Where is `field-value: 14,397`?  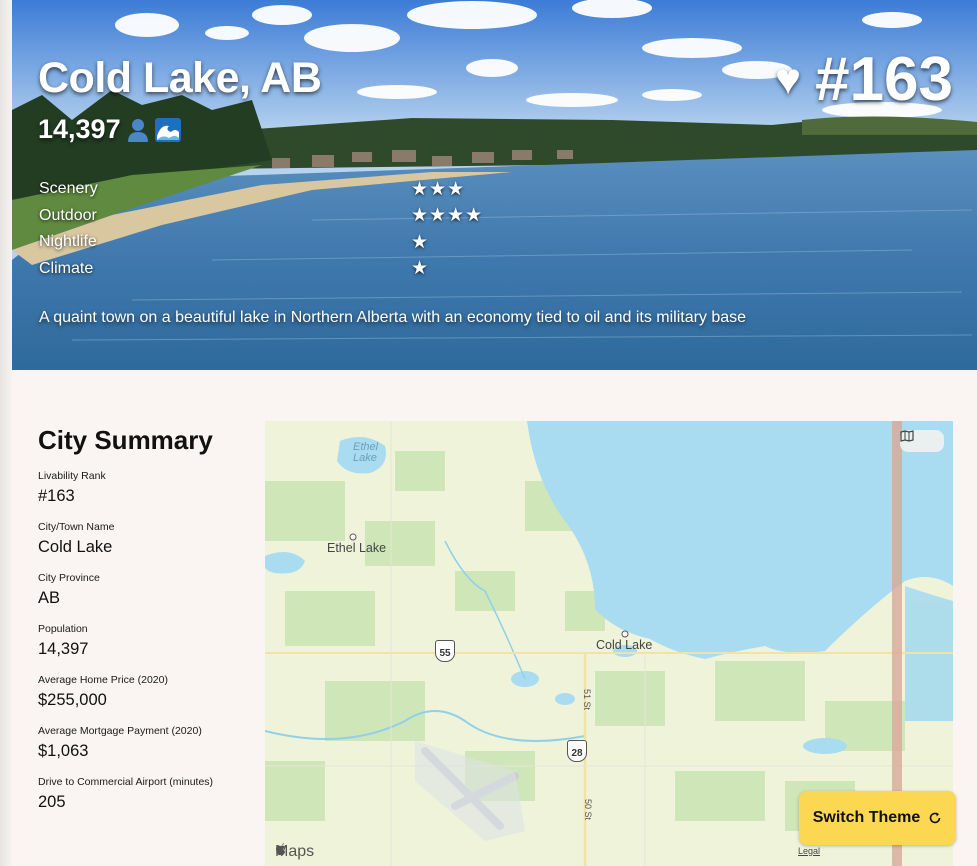 field-value: 14,397 is located at coordinates (63, 649).